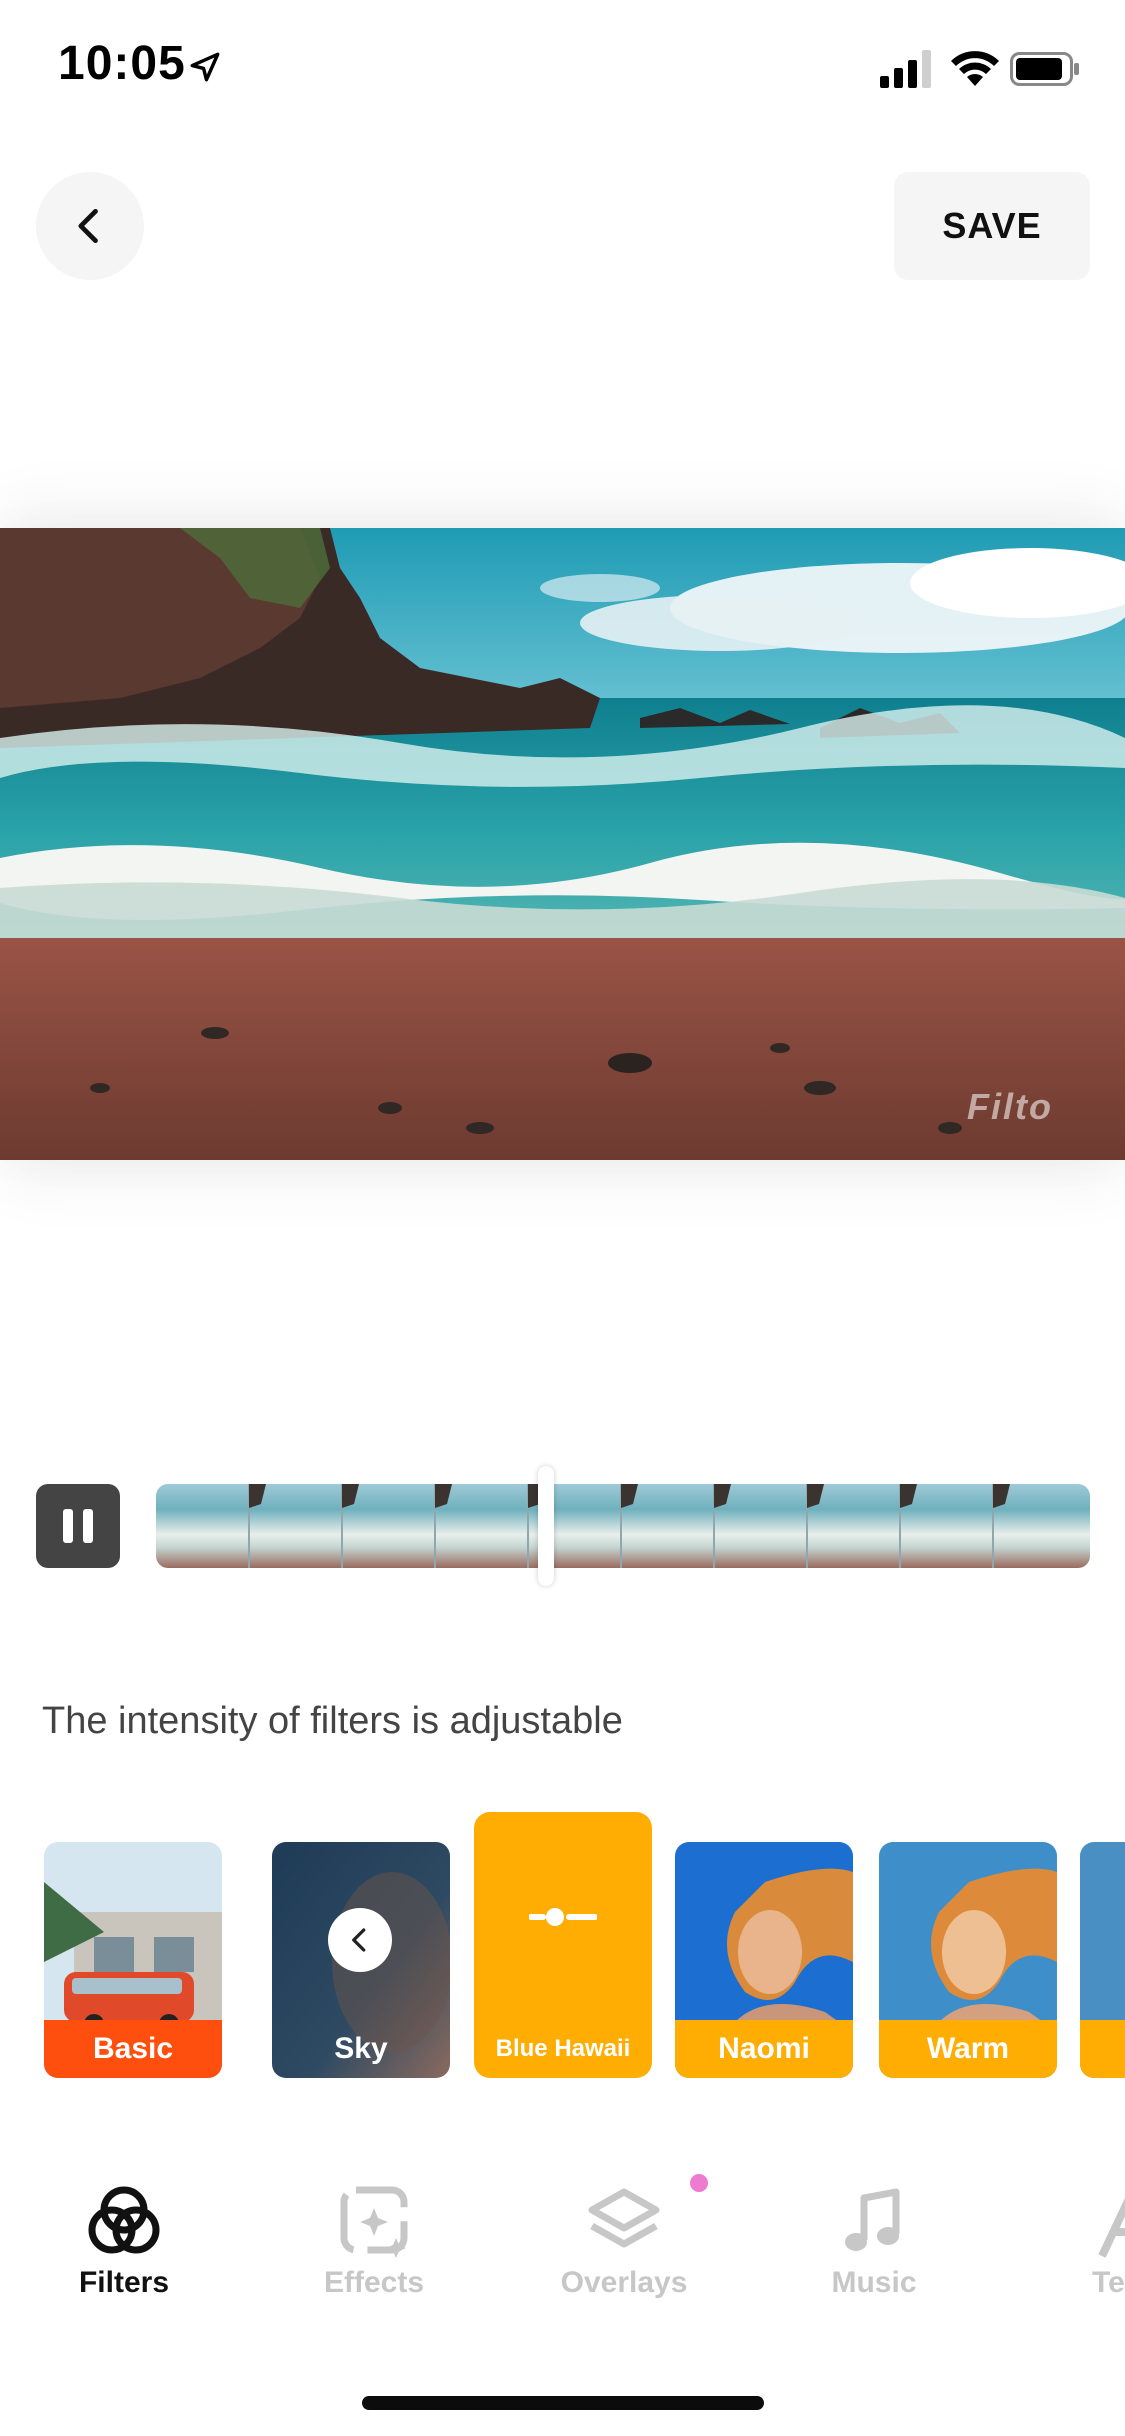  Describe the element at coordinates (1102, 1960) in the screenshot. I see `filter-card-next-partial` at that location.